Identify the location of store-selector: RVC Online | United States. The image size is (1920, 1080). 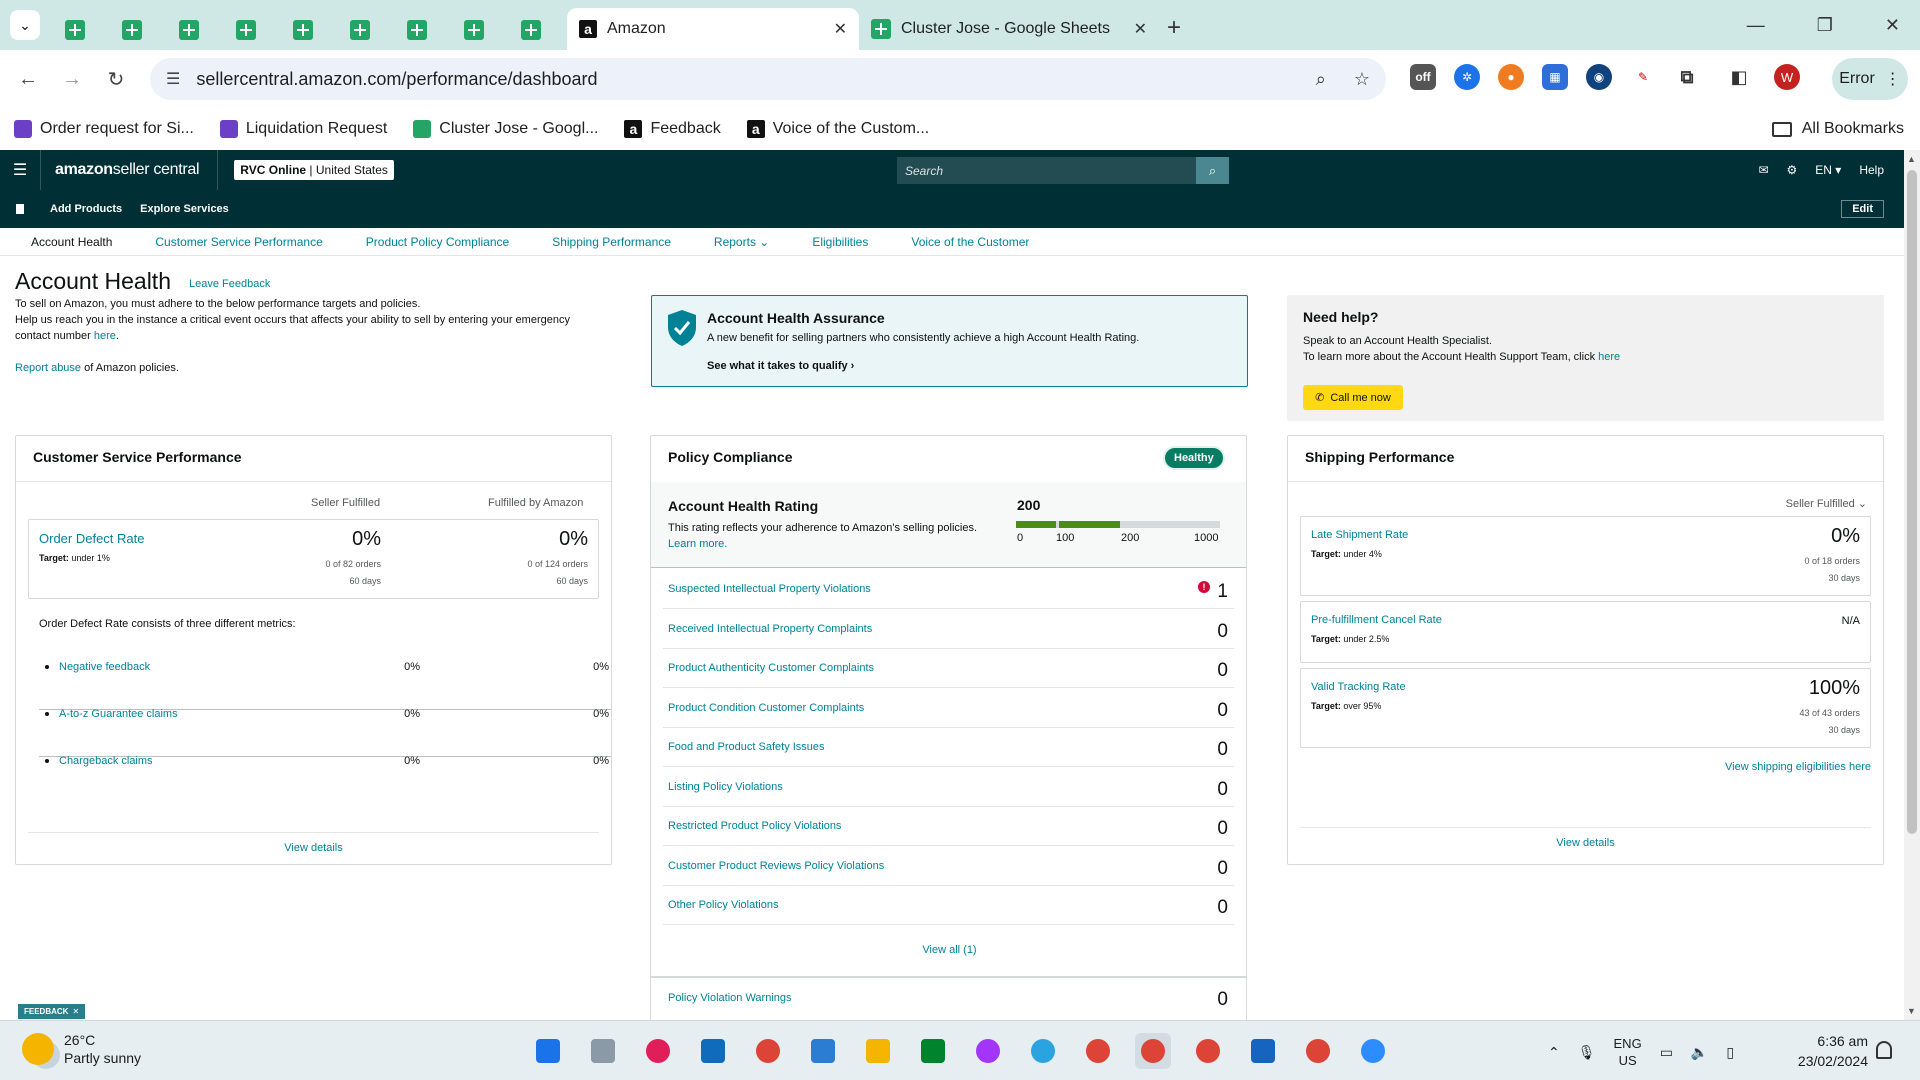
(314, 170).